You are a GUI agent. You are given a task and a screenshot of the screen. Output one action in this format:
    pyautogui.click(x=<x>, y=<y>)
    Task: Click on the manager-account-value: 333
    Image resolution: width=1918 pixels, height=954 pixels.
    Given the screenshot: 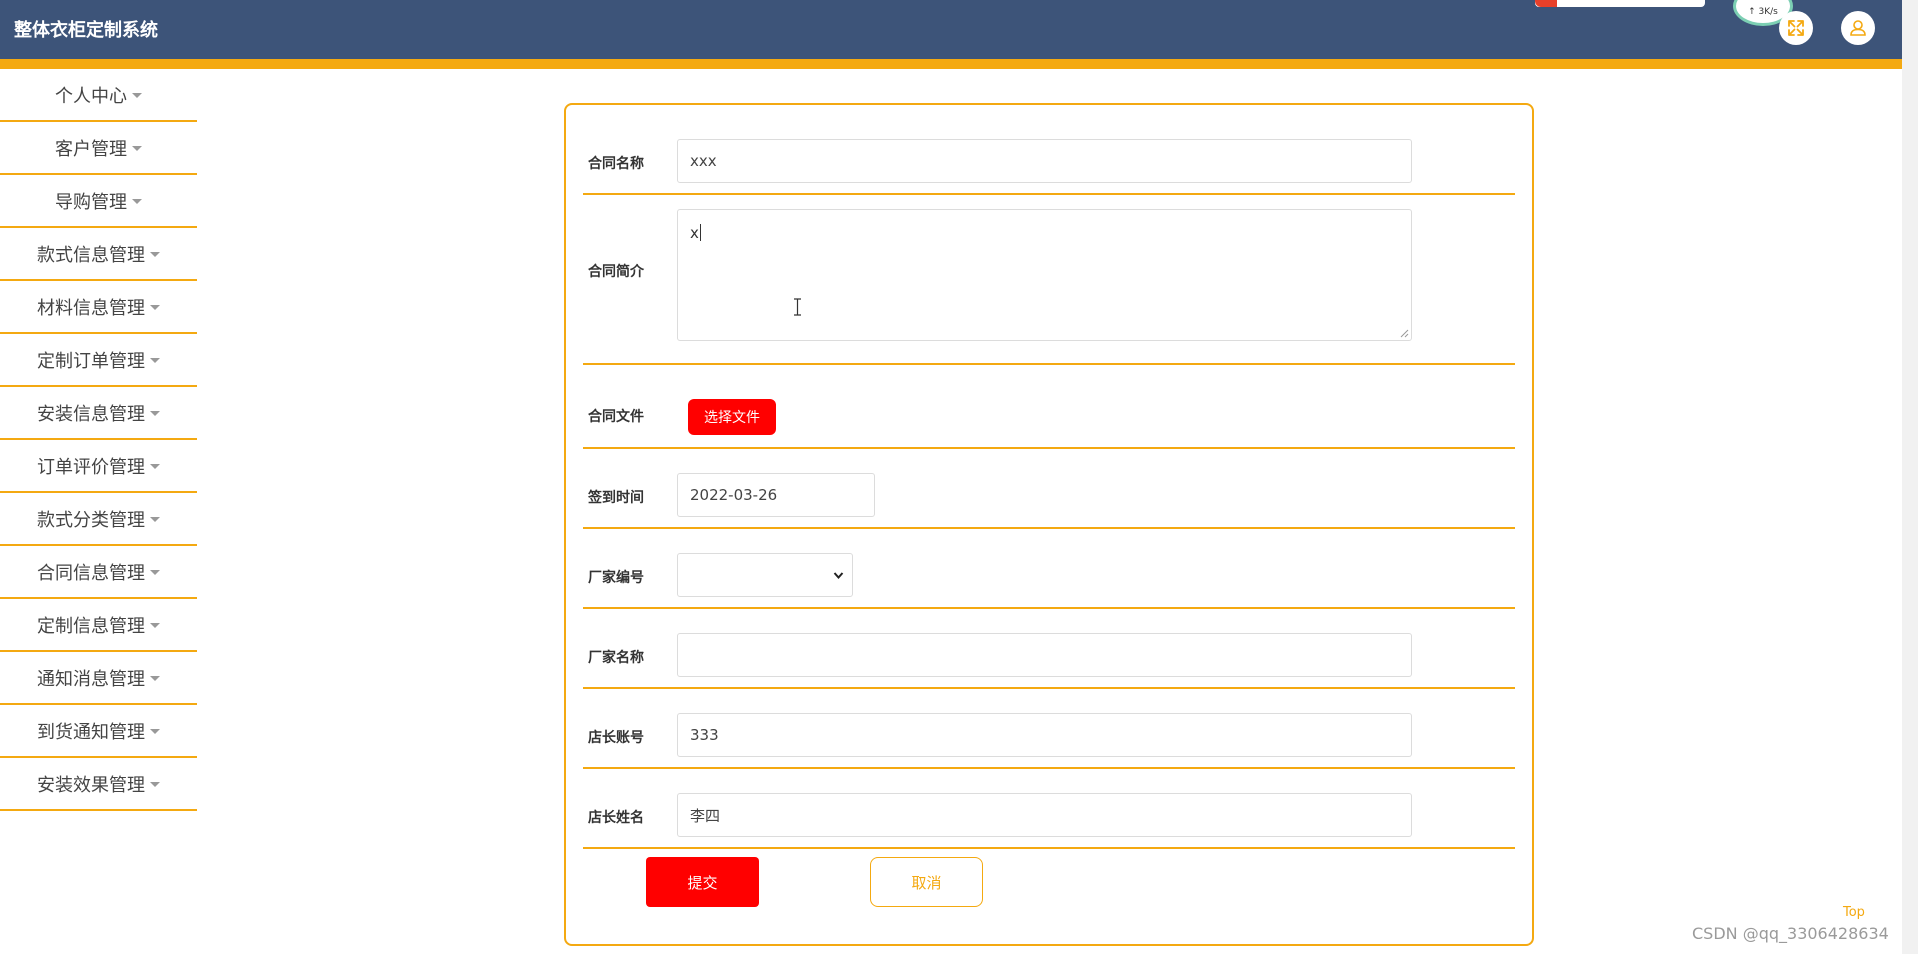 What is the action you would take?
    pyautogui.click(x=704, y=735)
    